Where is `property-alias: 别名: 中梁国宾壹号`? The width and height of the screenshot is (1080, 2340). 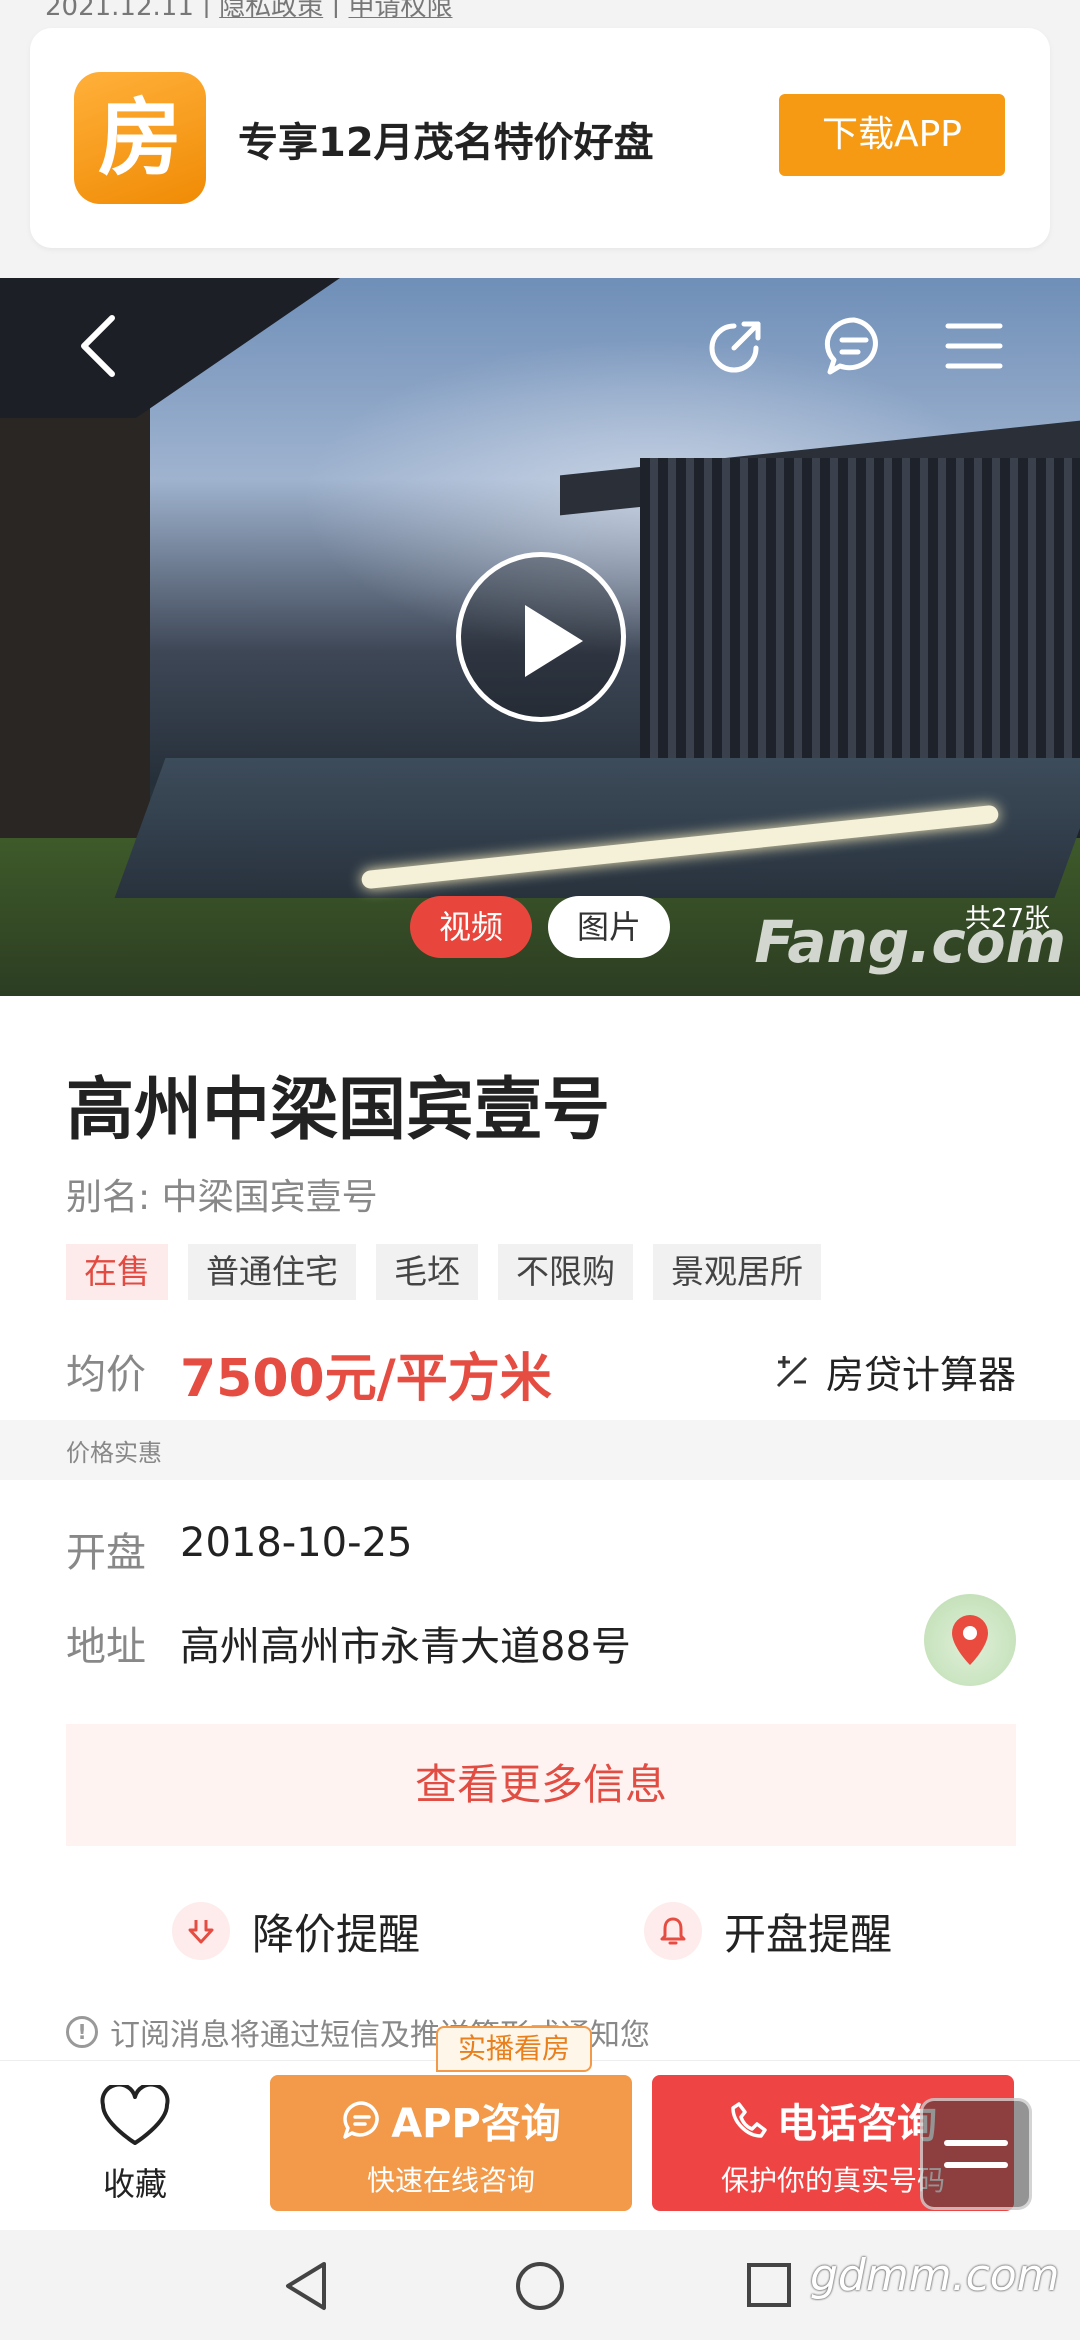 property-alias: 别名: 中梁国宾壹号 is located at coordinates (222, 1194).